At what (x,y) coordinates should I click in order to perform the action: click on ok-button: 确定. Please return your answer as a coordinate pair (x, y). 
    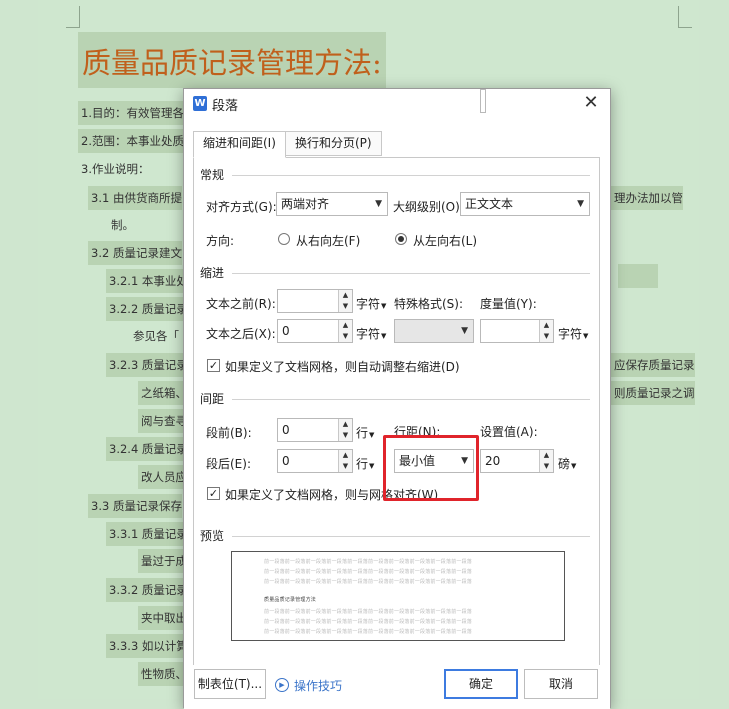
    Looking at the image, I should click on (481, 684).